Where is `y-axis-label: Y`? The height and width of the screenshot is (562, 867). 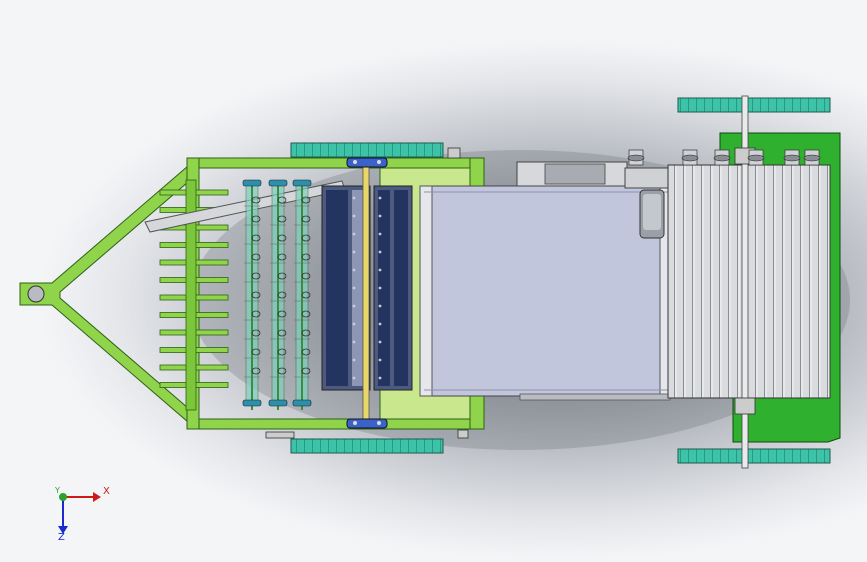 y-axis-label: Y is located at coordinates (57, 490).